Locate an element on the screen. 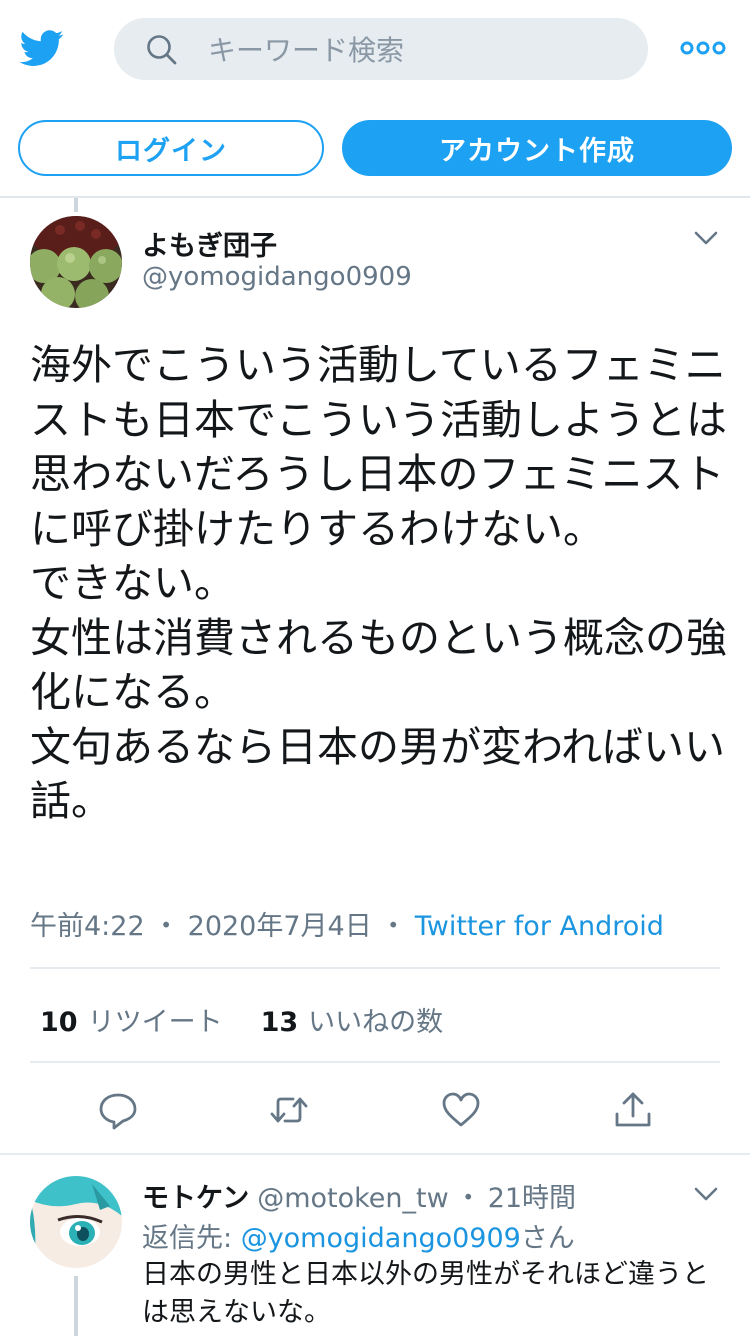 The width and height of the screenshot is (750, 1336). avatar is located at coordinates (76, 262).